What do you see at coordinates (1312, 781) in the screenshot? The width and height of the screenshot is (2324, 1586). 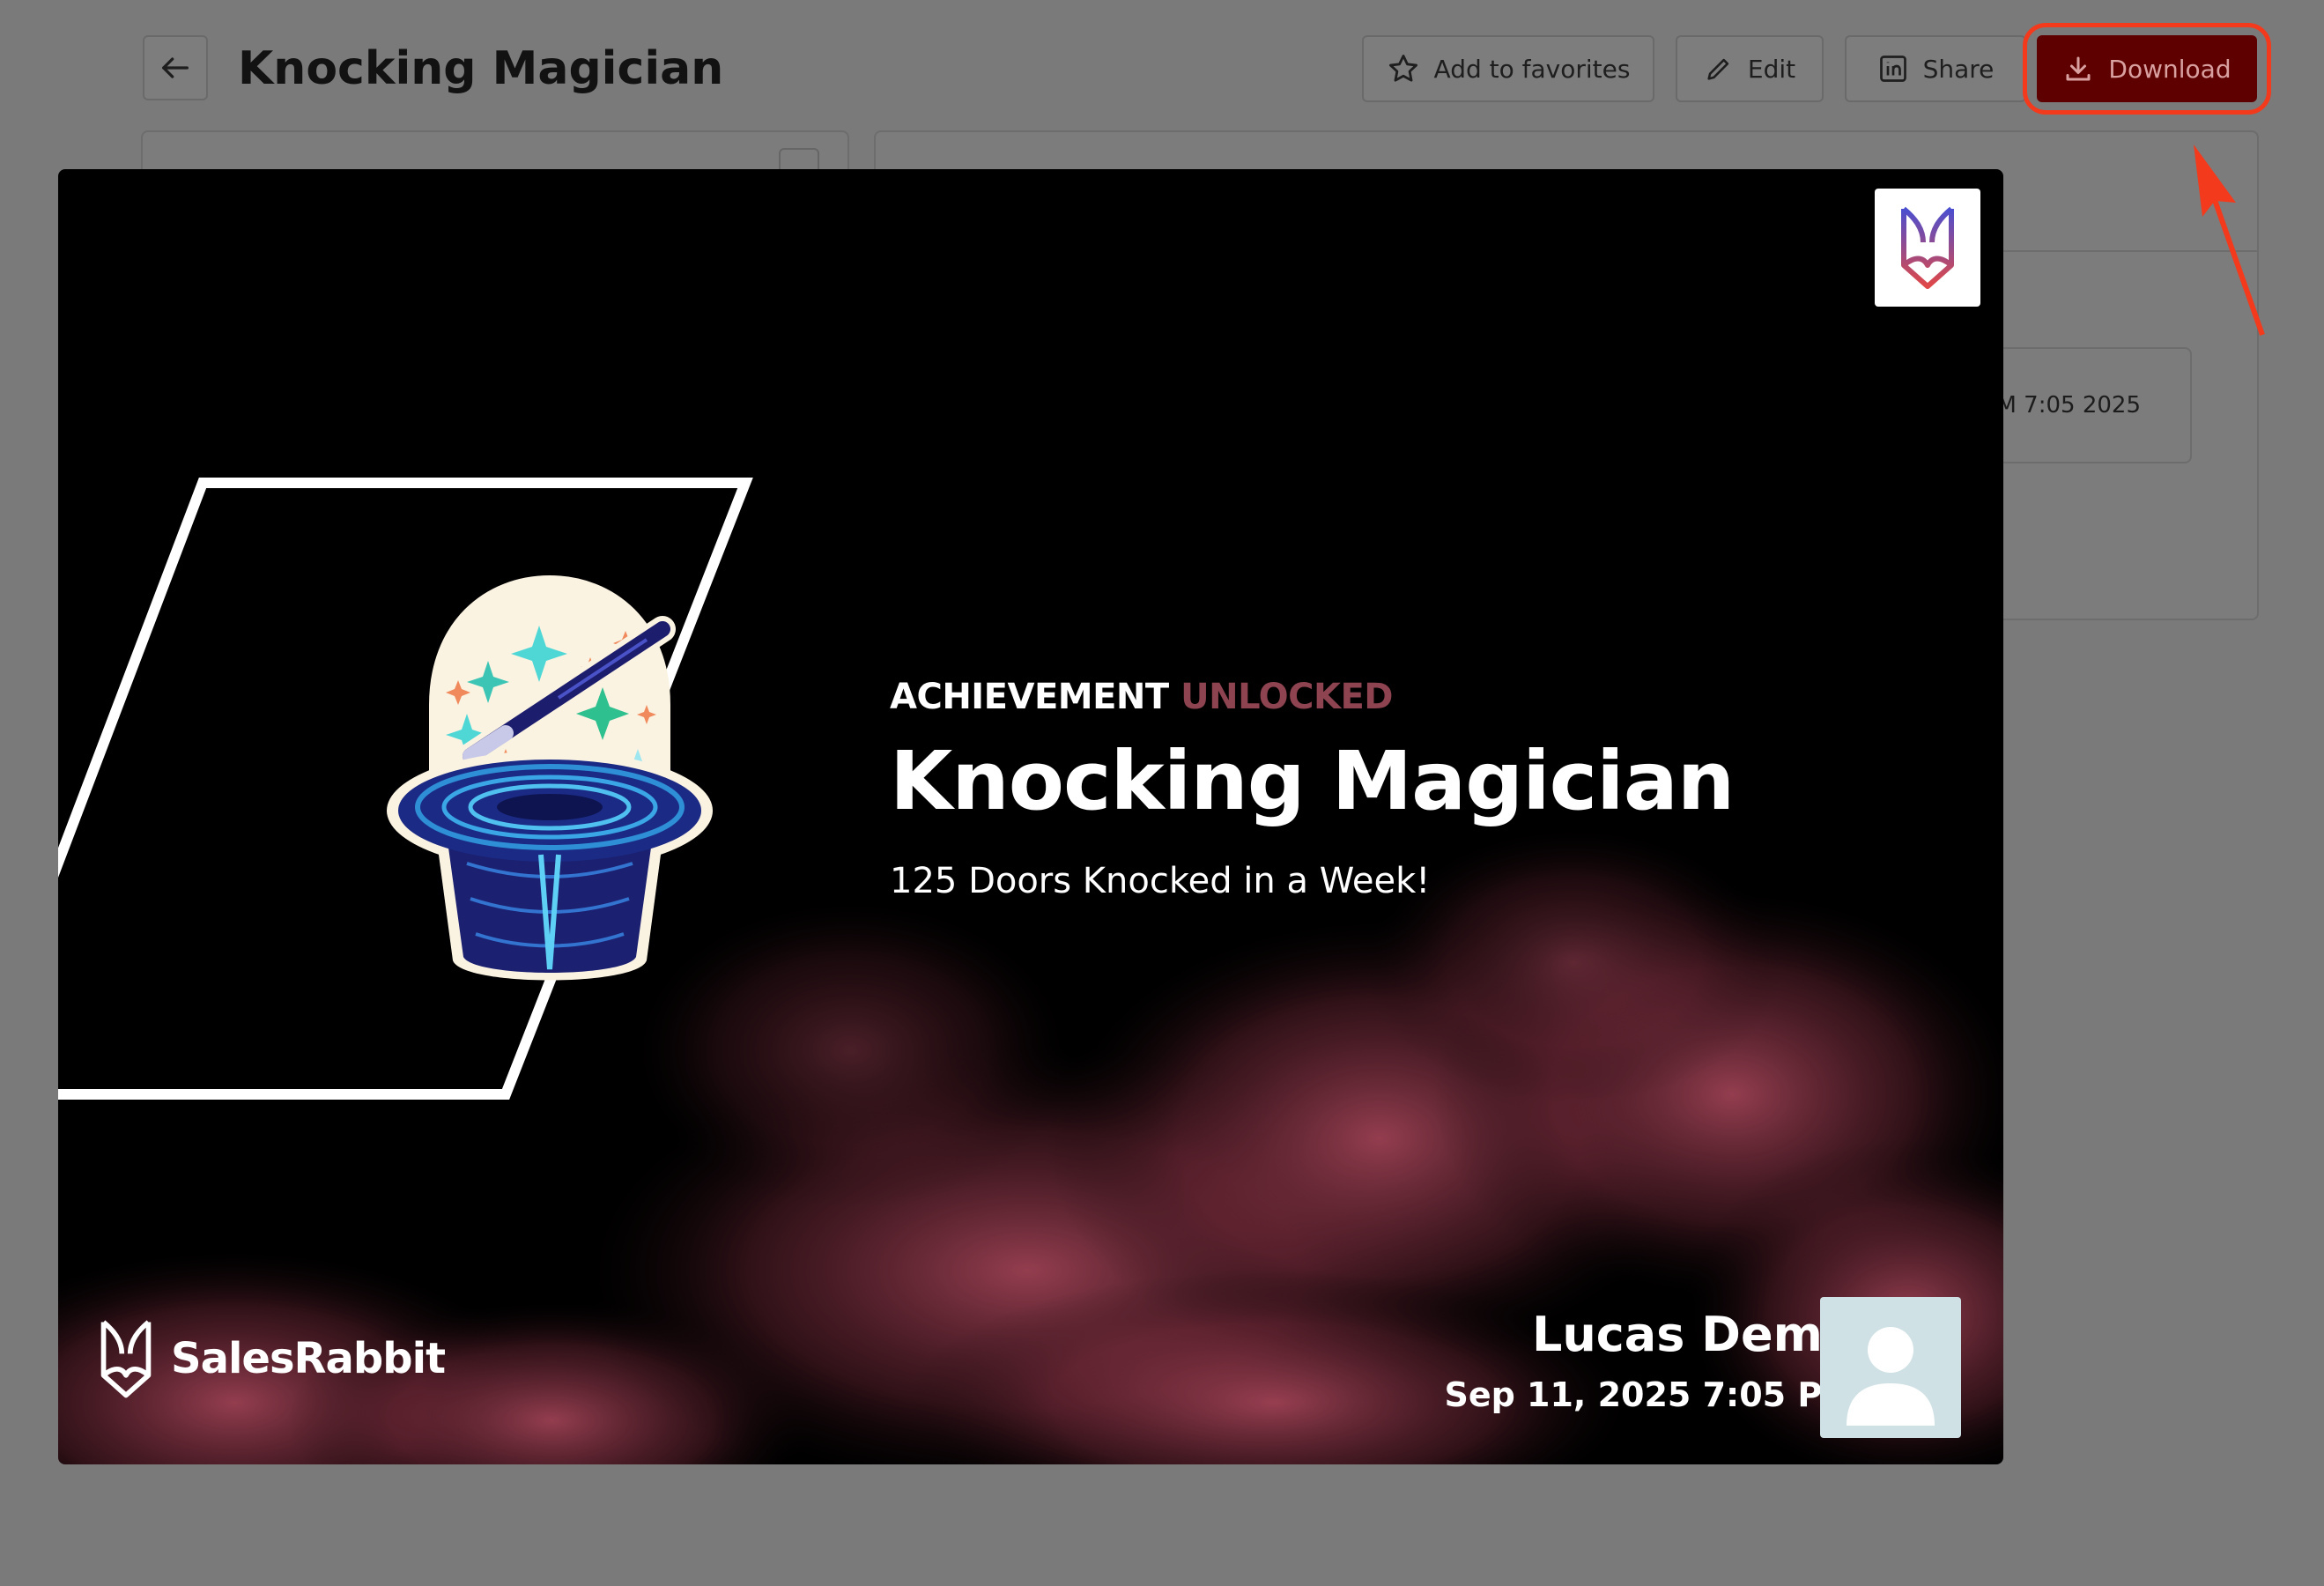 I see `achievement-title: Knocking Magician` at bounding box center [1312, 781].